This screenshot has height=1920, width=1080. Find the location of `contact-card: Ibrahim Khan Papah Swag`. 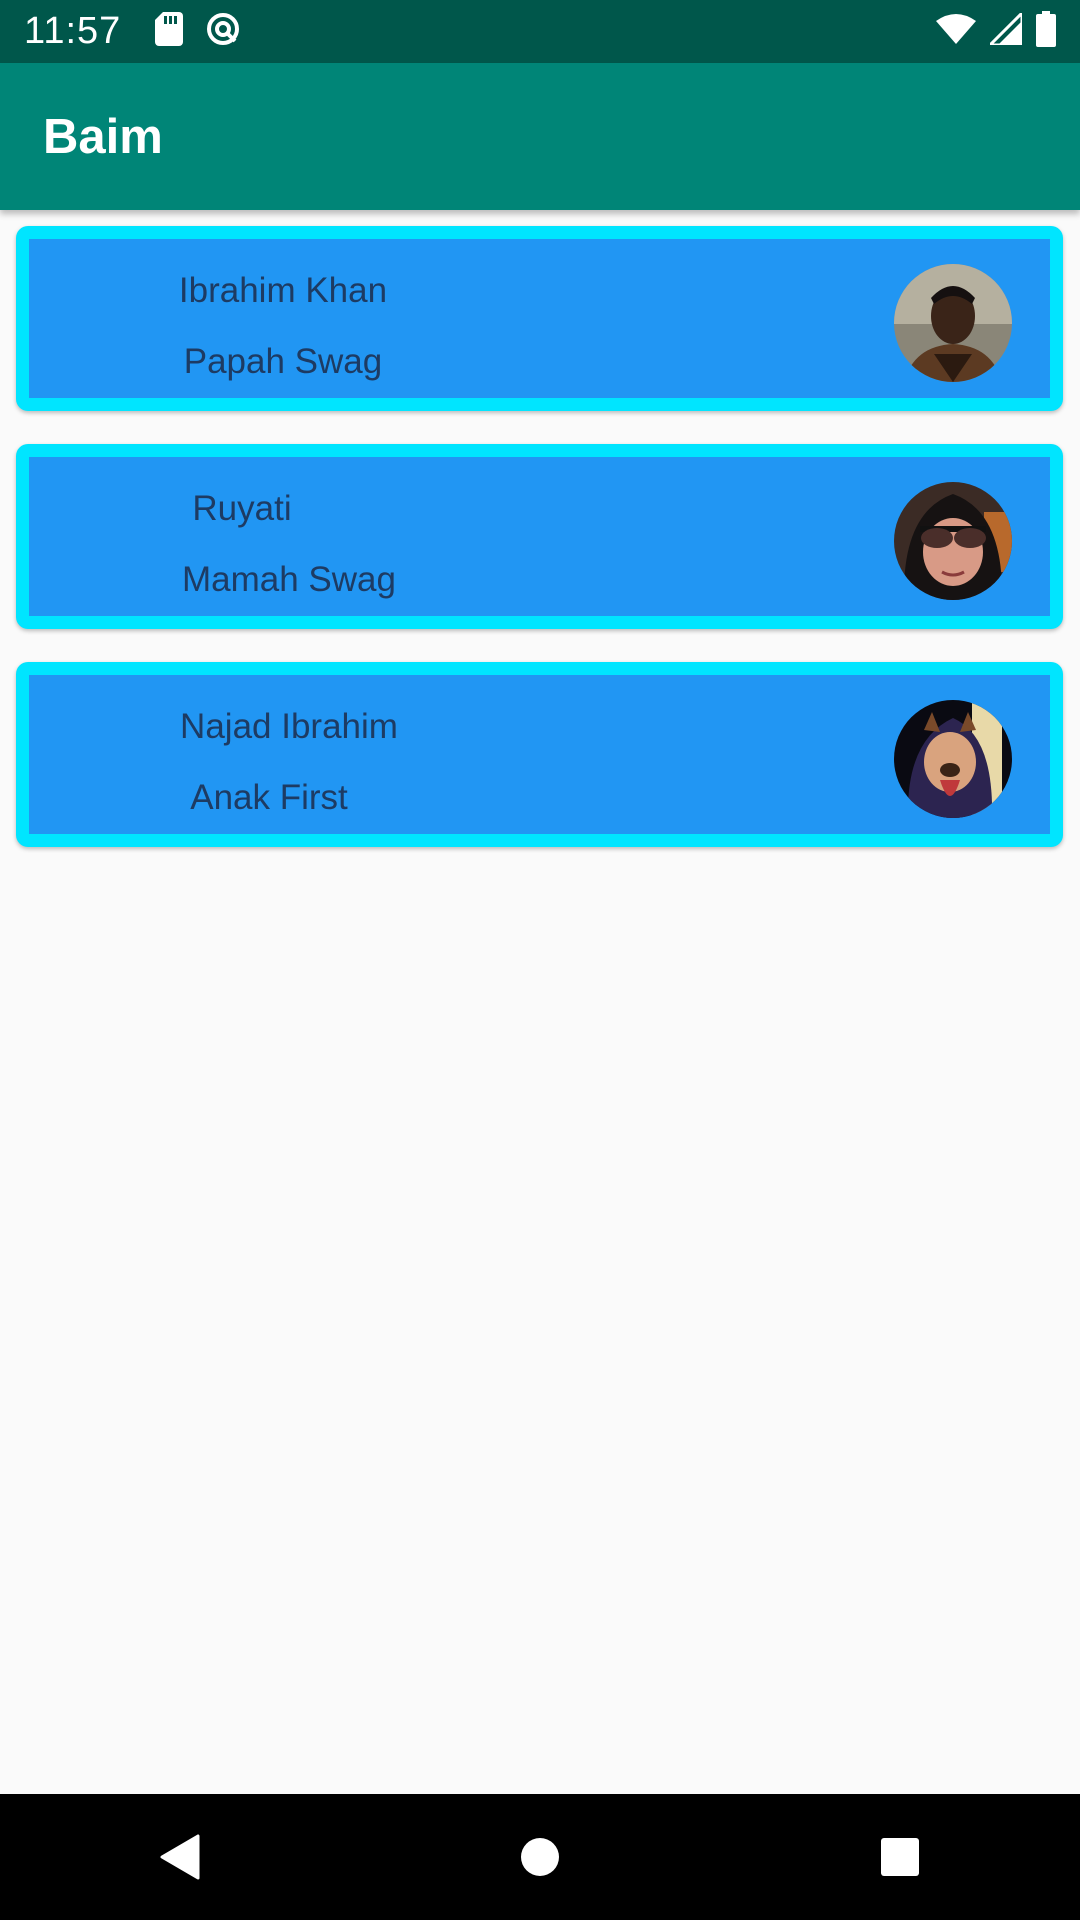

contact-card: Ibrahim Khan Papah Swag is located at coordinates (539, 318).